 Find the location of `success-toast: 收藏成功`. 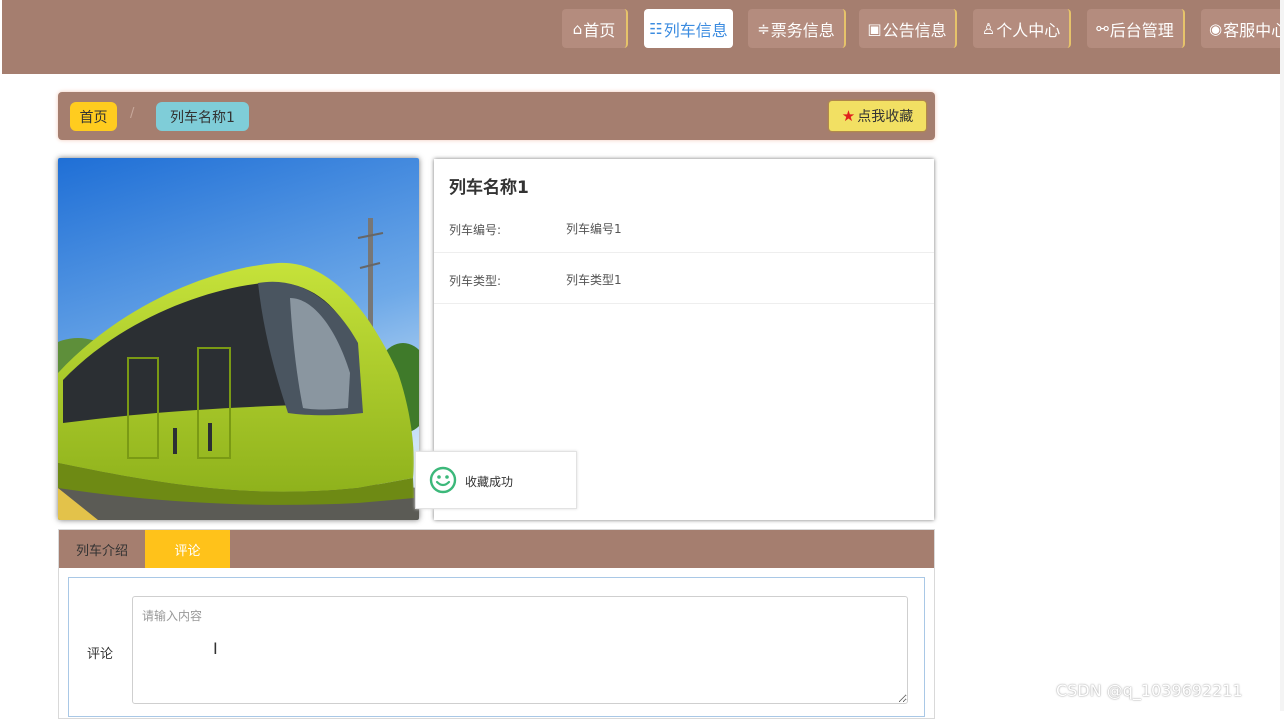

success-toast: 收藏成功 is located at coordinates (496, 480).